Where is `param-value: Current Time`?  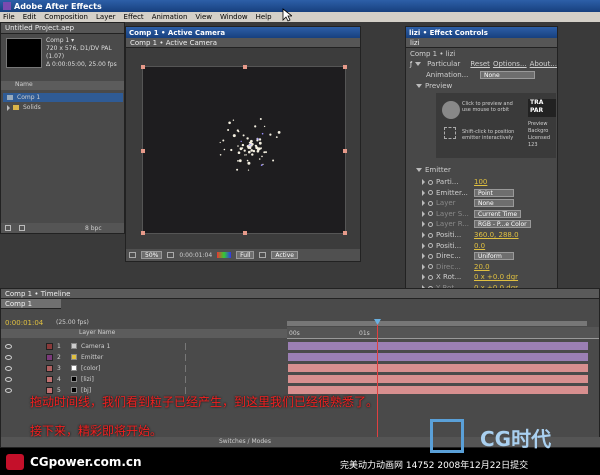
param-value: Current Time is located at coordinates (498, 213).